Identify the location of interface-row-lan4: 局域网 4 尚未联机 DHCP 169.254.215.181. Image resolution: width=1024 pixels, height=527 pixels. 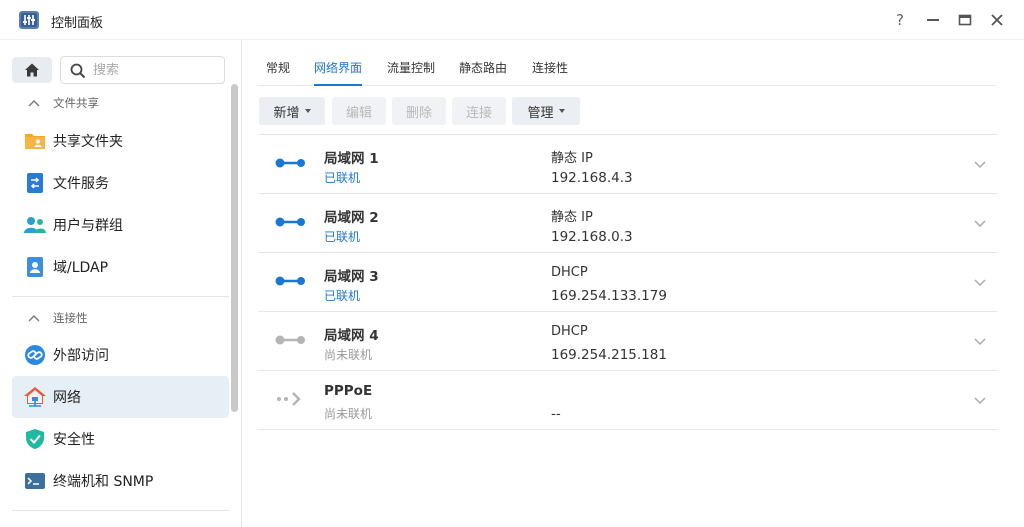
(627, 341).